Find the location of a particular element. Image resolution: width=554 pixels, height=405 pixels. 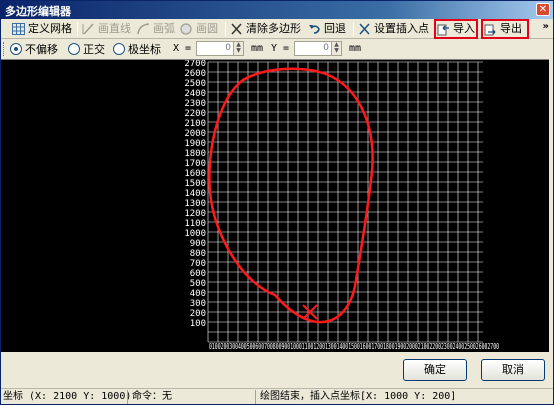

y-tick-label: 2600 is located at coordinates (195, 74).